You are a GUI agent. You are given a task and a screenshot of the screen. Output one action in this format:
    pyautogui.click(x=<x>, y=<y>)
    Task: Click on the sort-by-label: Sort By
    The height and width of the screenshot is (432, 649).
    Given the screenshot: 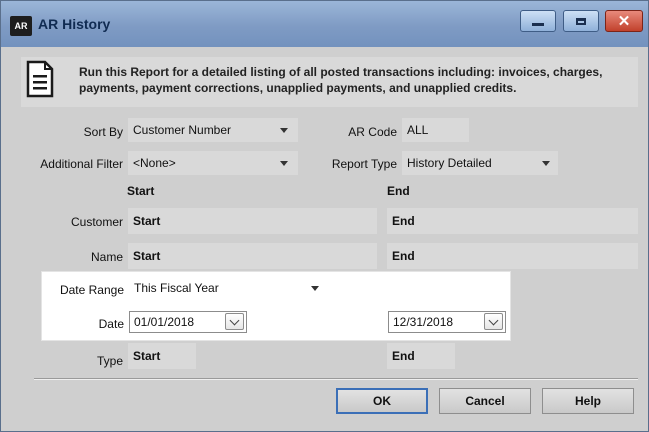 What is the action you would take?
    pyautogui.click(x=103, y=132)
    